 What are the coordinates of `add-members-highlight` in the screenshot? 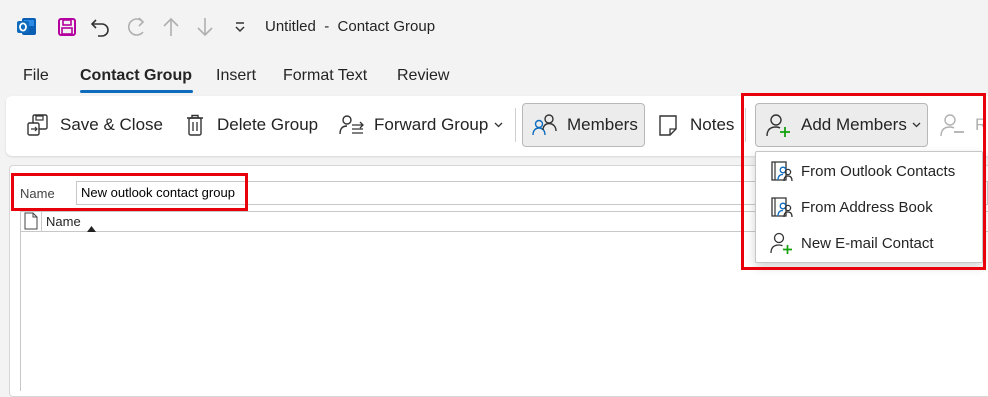 It's located at (863, 181).